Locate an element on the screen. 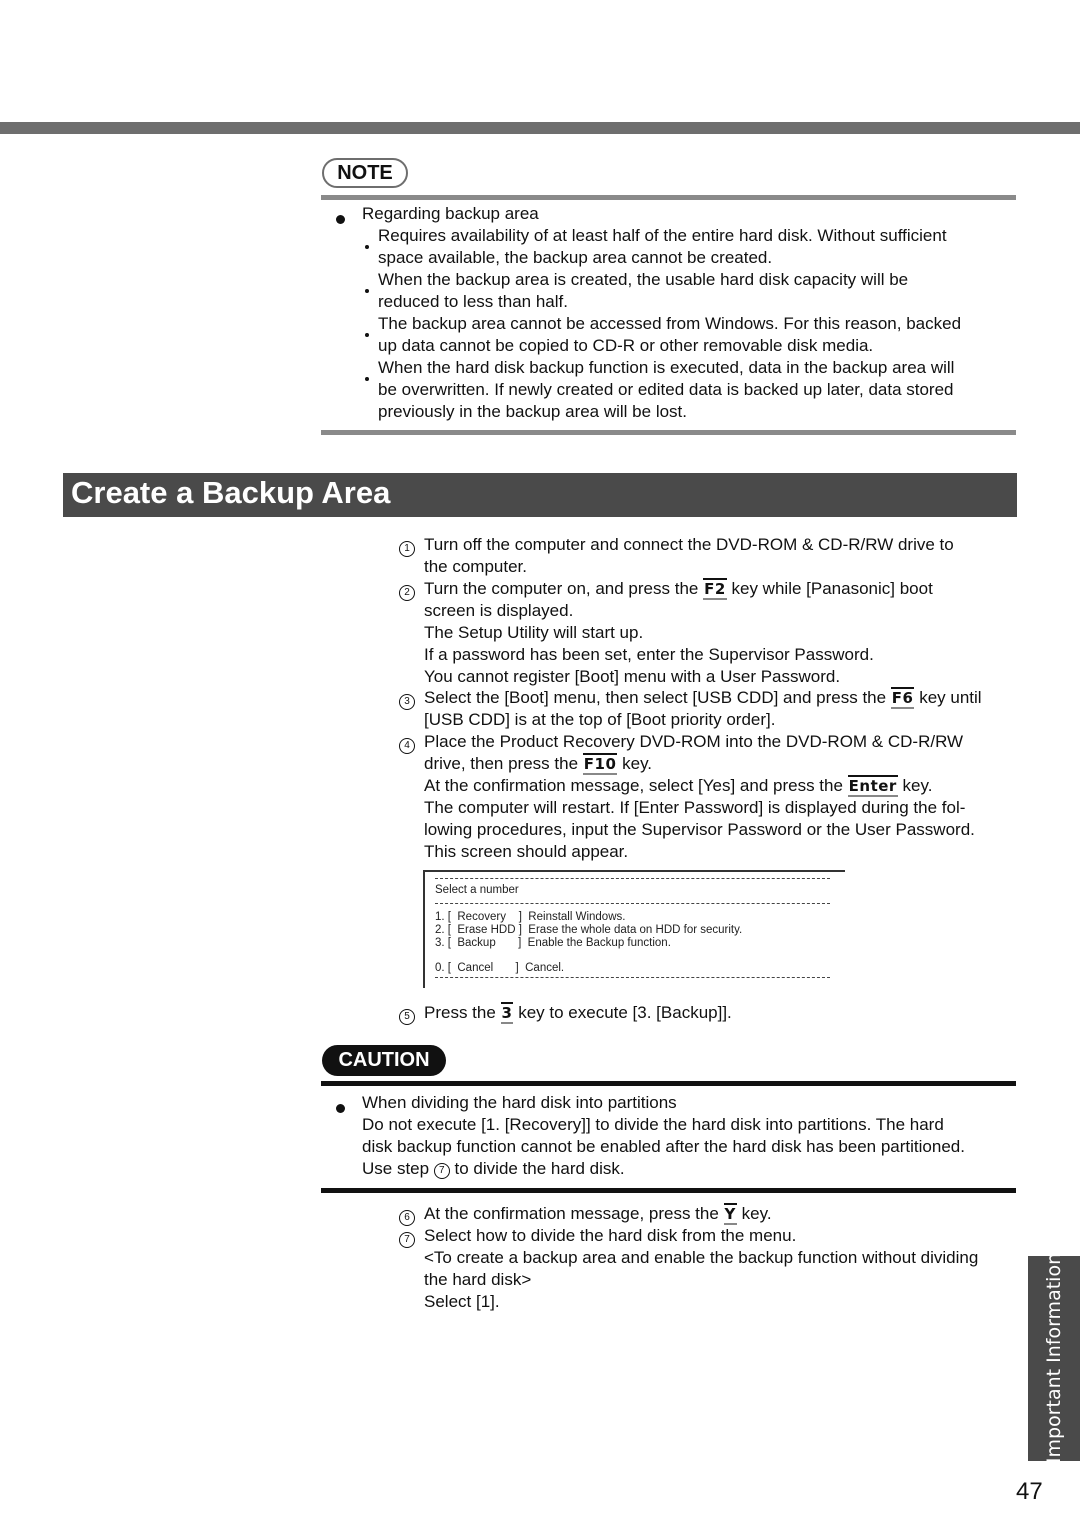  page-number: 47 is located at coordinates (1029, 1491).